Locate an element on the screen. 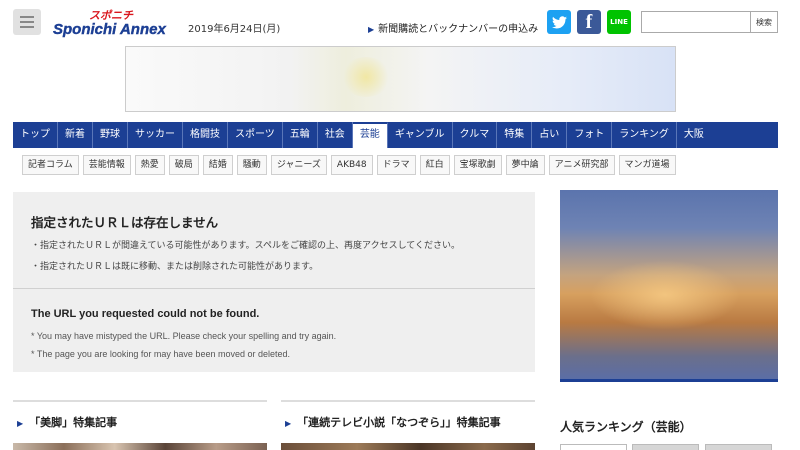  search-button: 検索 is located at coordinates (764, 22).